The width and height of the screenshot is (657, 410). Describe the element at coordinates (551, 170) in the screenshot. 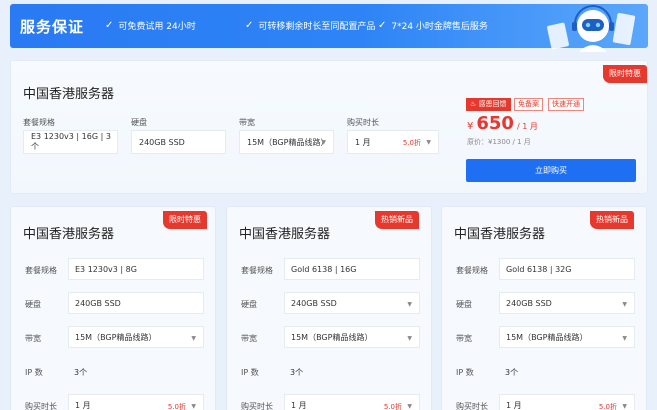

I see `buy-now-button: 立即购买` at that location.